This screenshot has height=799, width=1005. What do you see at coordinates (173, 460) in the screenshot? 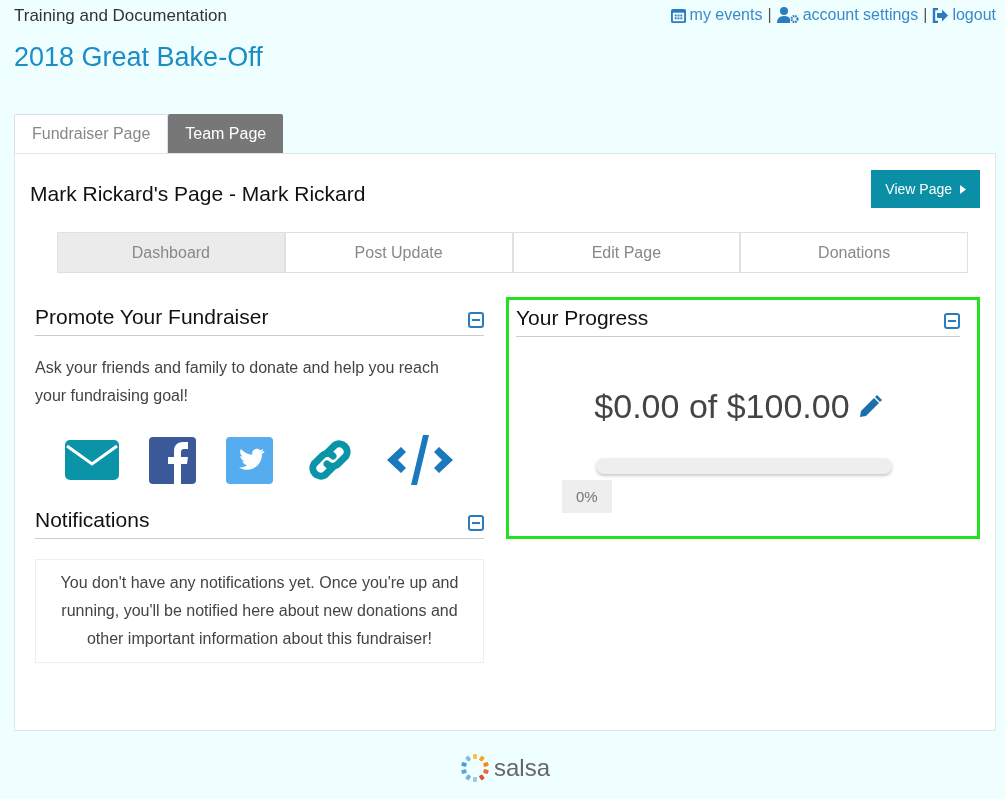
I see `facebook-icon` at bounding box center [173, 460].